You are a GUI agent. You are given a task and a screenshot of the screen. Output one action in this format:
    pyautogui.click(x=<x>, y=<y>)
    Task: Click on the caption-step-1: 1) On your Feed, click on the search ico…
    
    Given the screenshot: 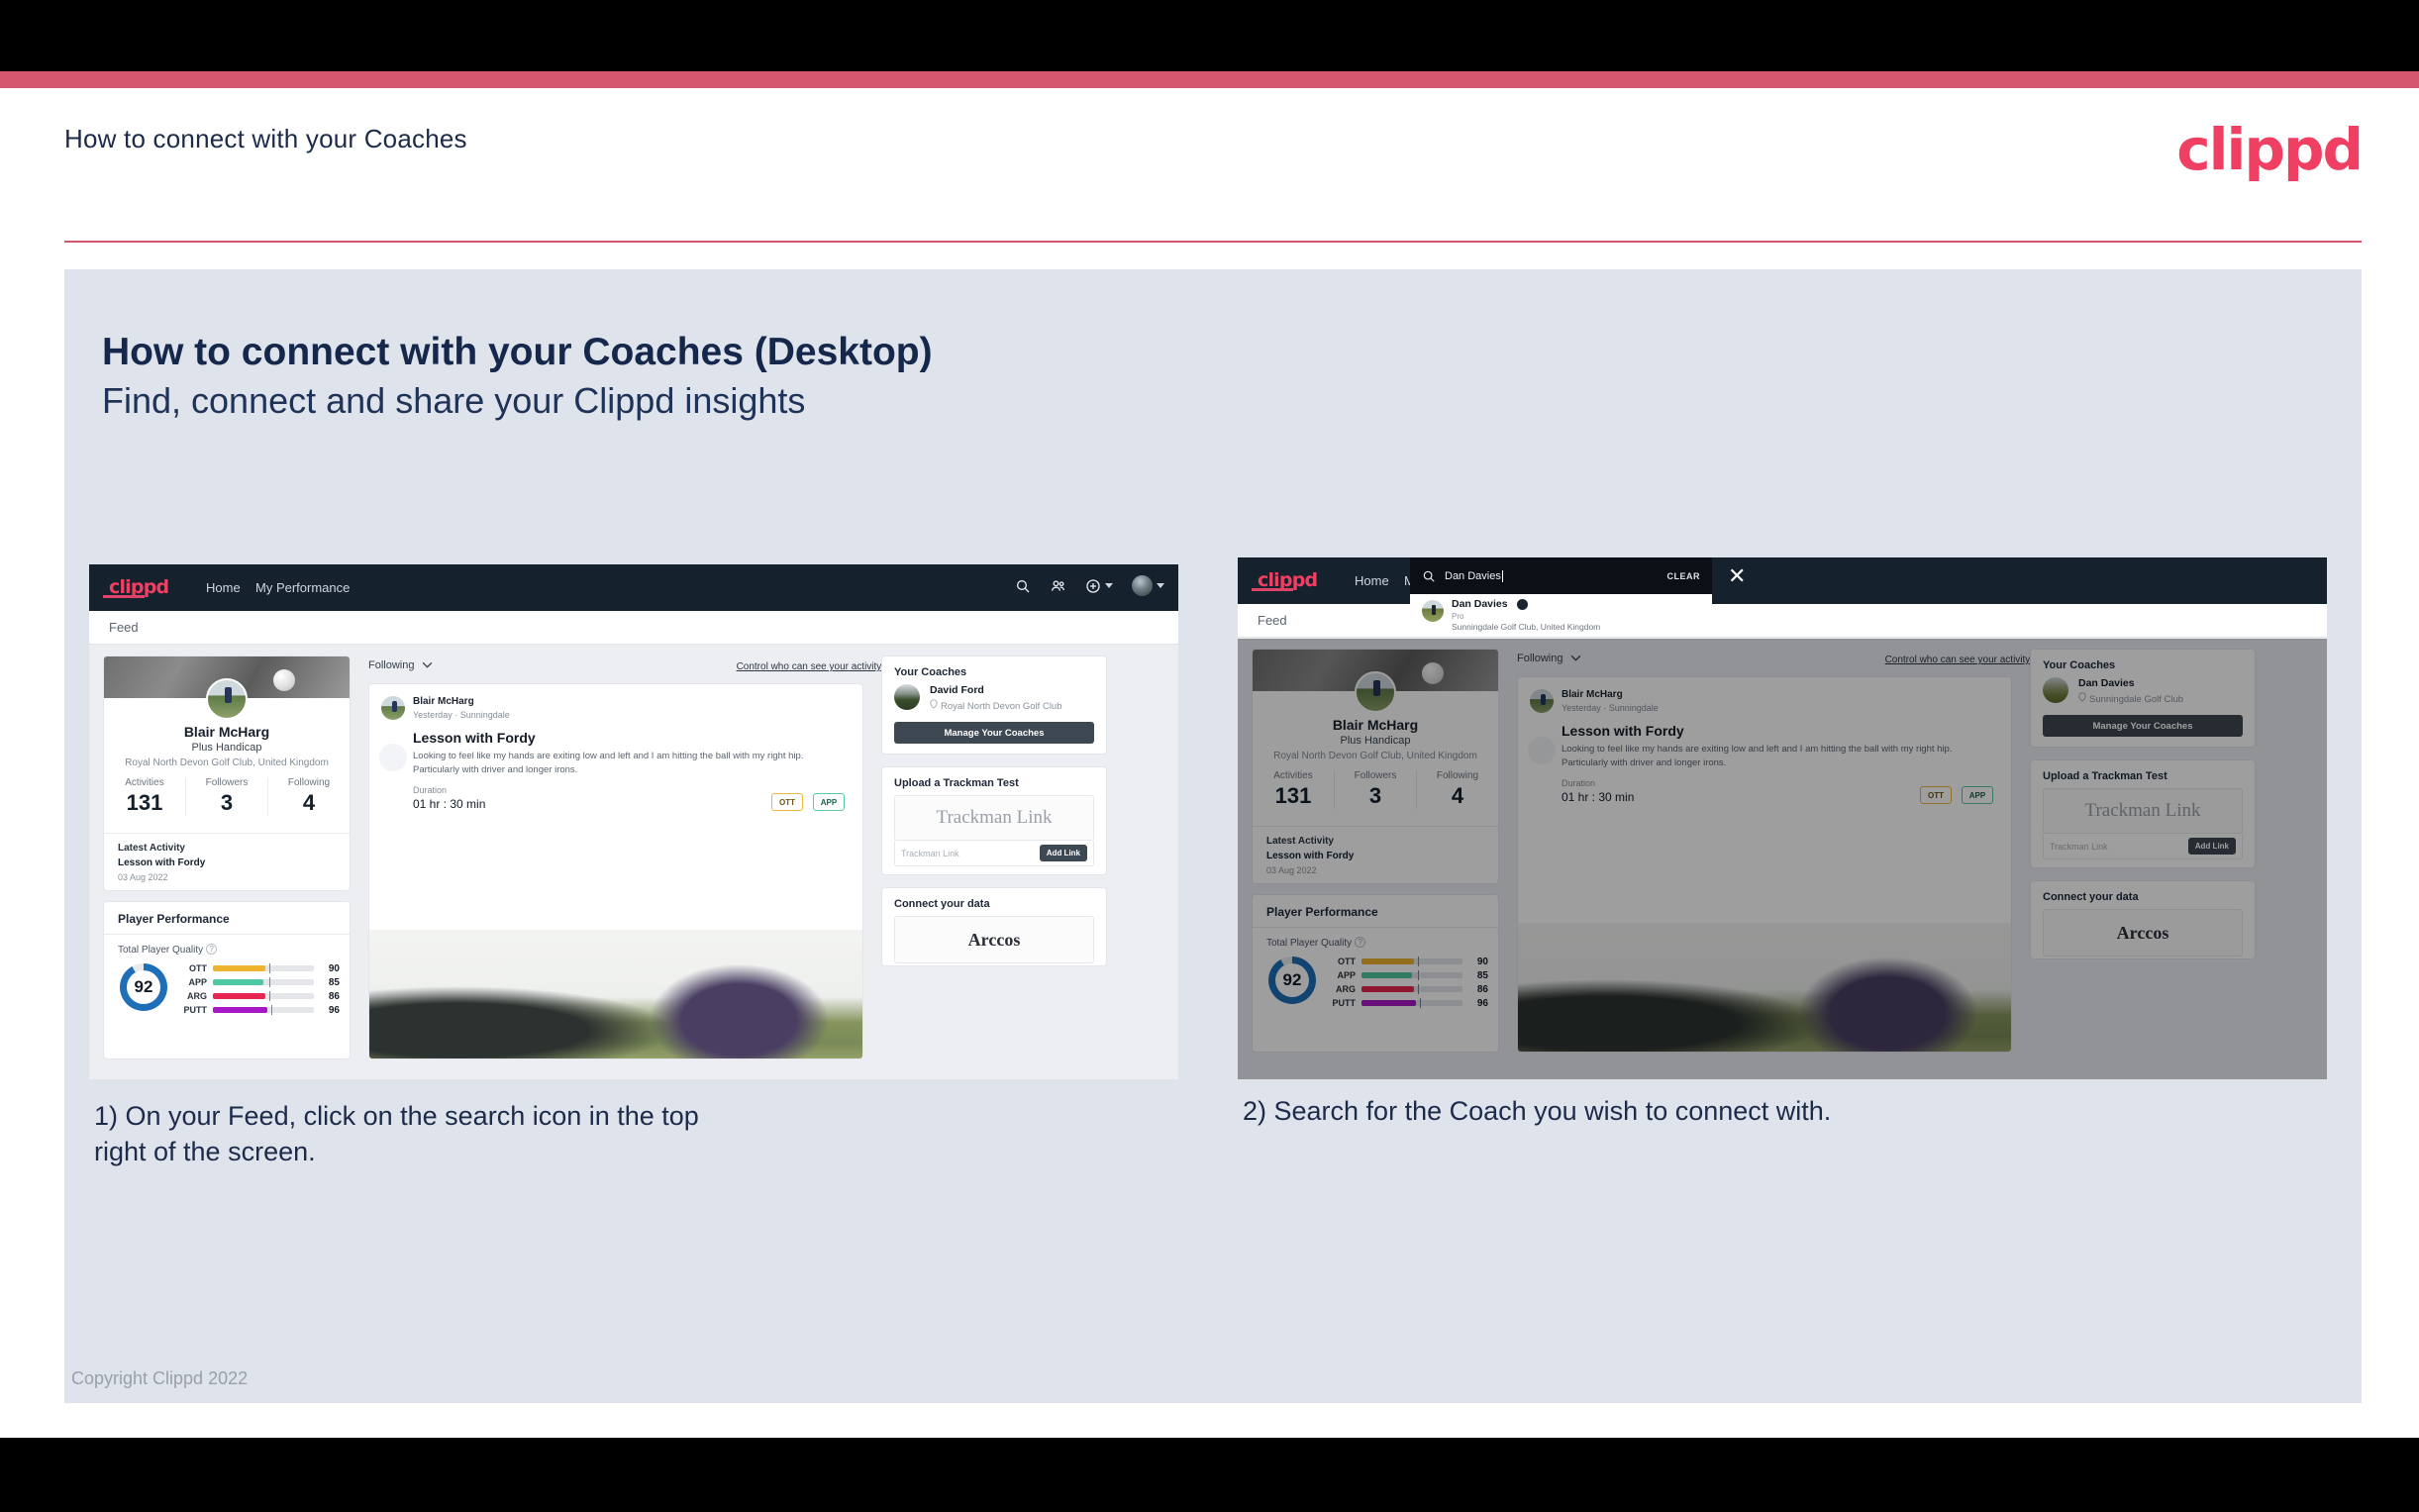 What is the action you would take?
    pyautogui.click(x=396, y=1133)
    